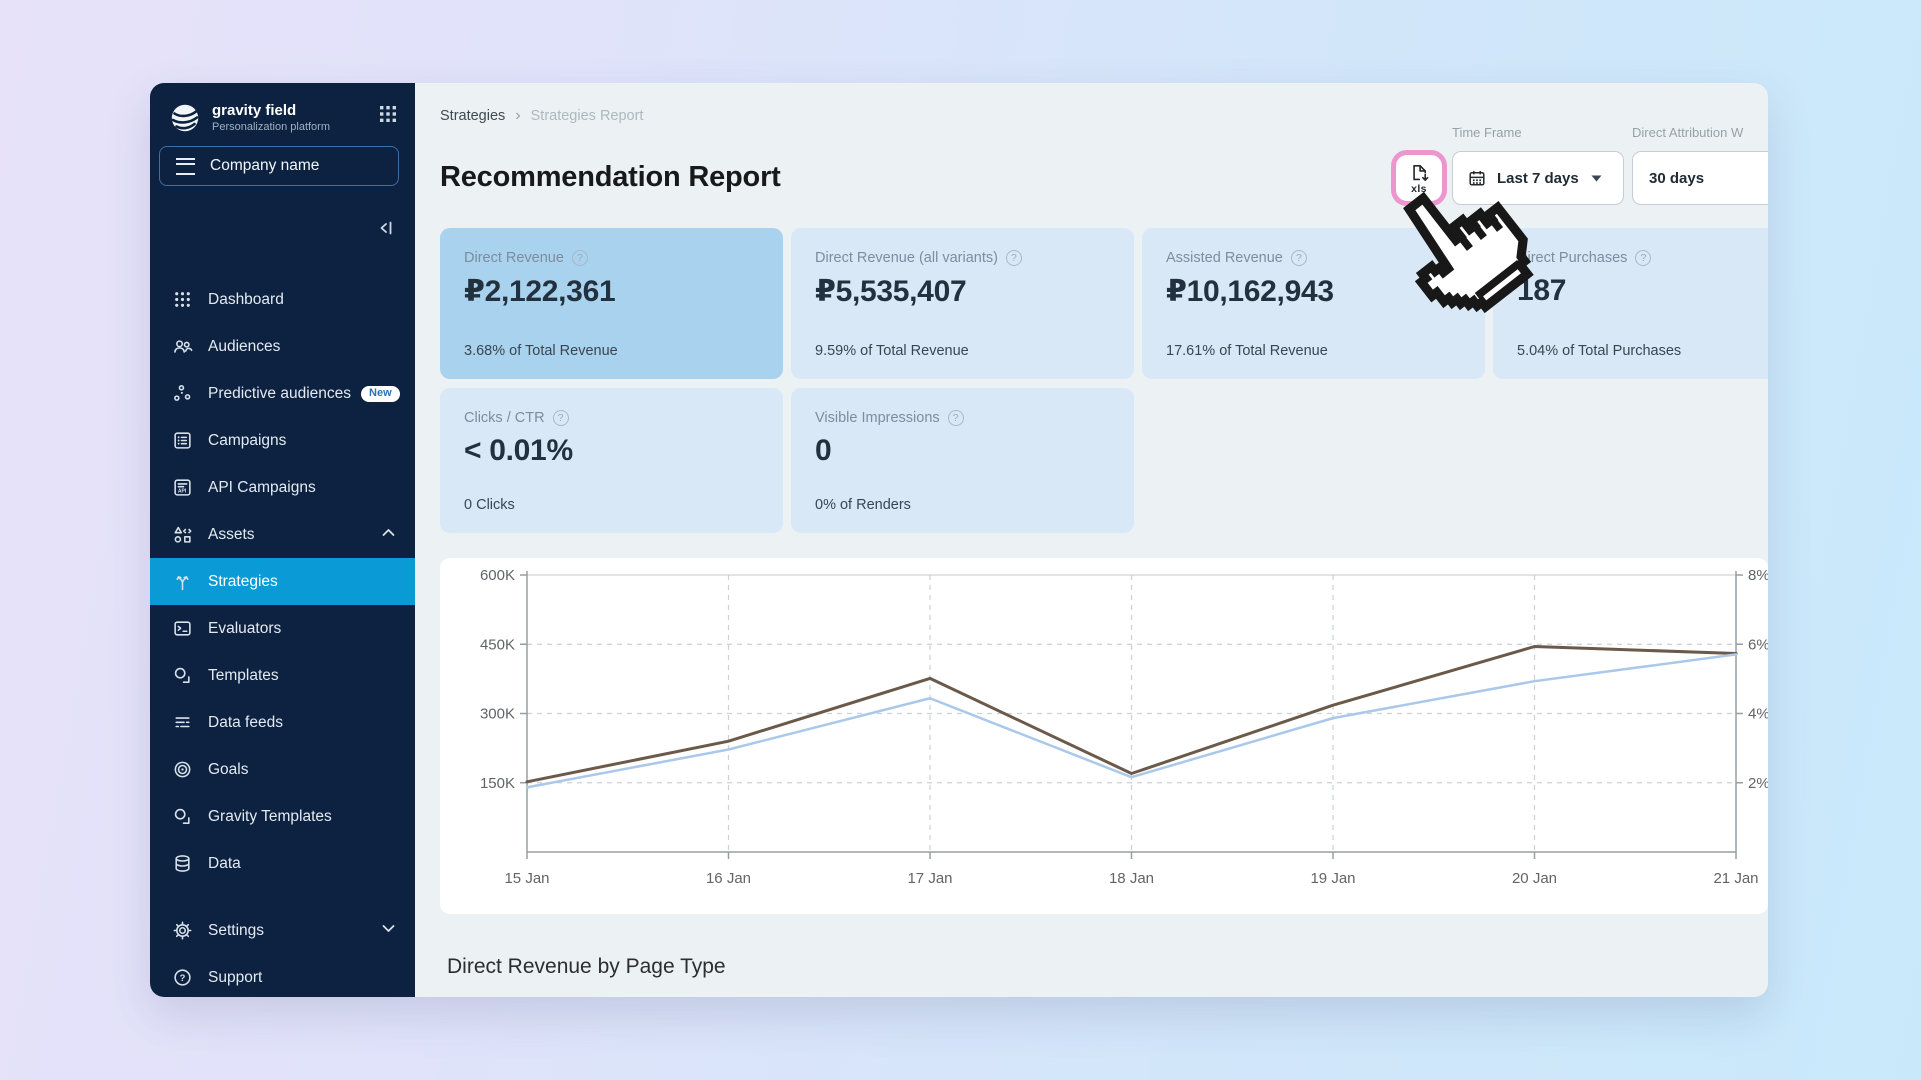  What do you see at coordinates (236, 930) in the screenshot?
I see `sidebar-item-label: Settings` at bounding box center [236, 930].